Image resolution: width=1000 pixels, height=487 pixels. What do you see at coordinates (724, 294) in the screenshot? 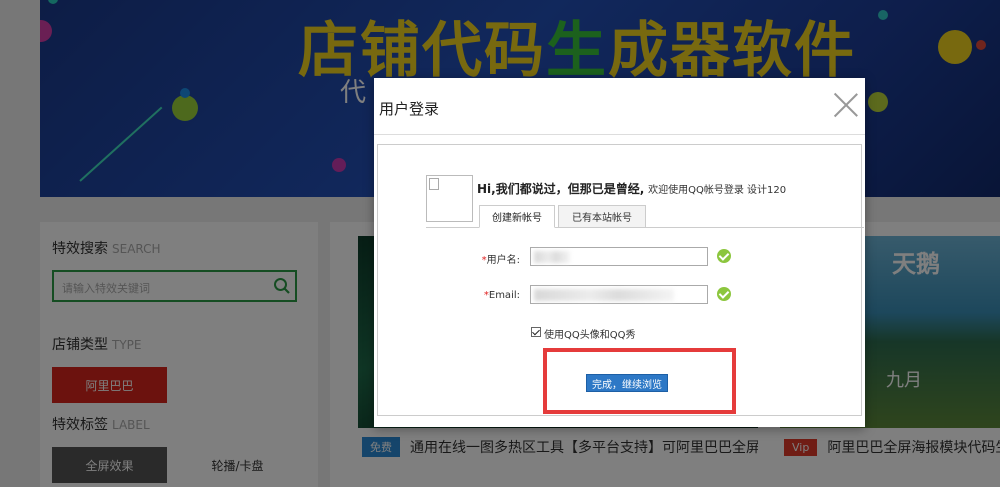
I see `email-valid-icon` at bounding box center [724, 294].